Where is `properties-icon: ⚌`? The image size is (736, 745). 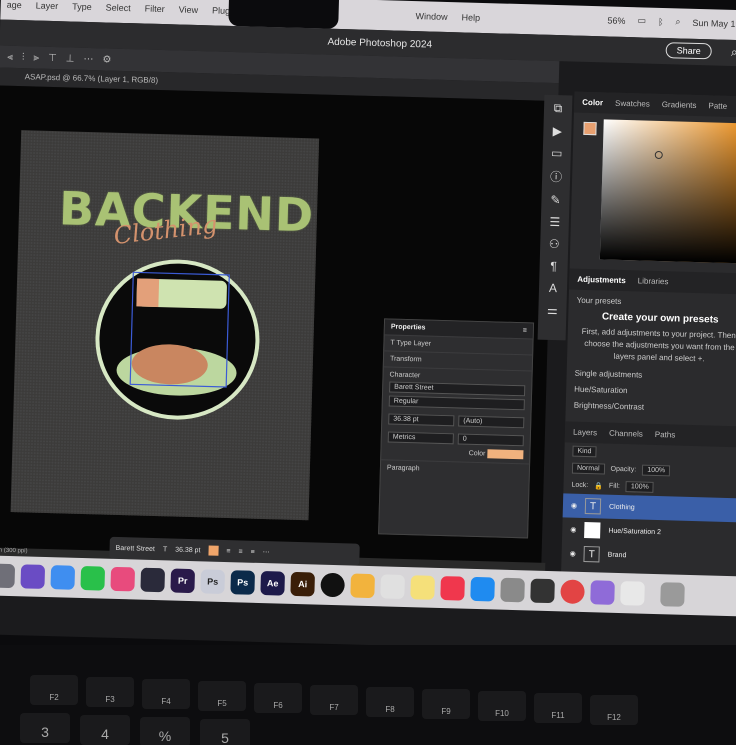
properties-icon: ⚌ is located at coordinates (552, 310).